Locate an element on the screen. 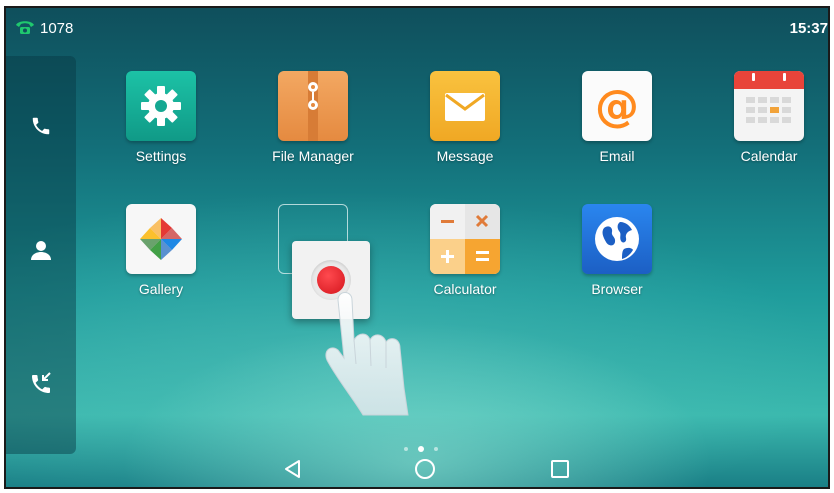  phone-line-icon is located at coordinates (25, 27).